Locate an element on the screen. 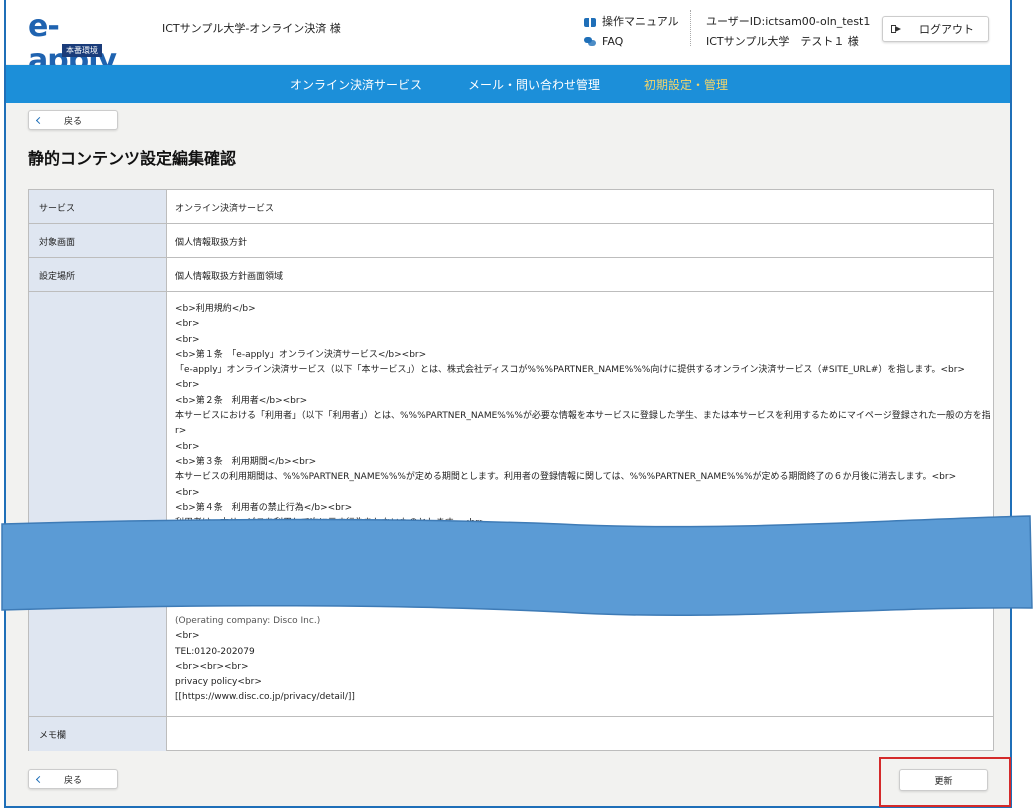 The height and width of the screenshot is (810, 1034). logout-button: ログアウト is located at coordinates (935, 29).